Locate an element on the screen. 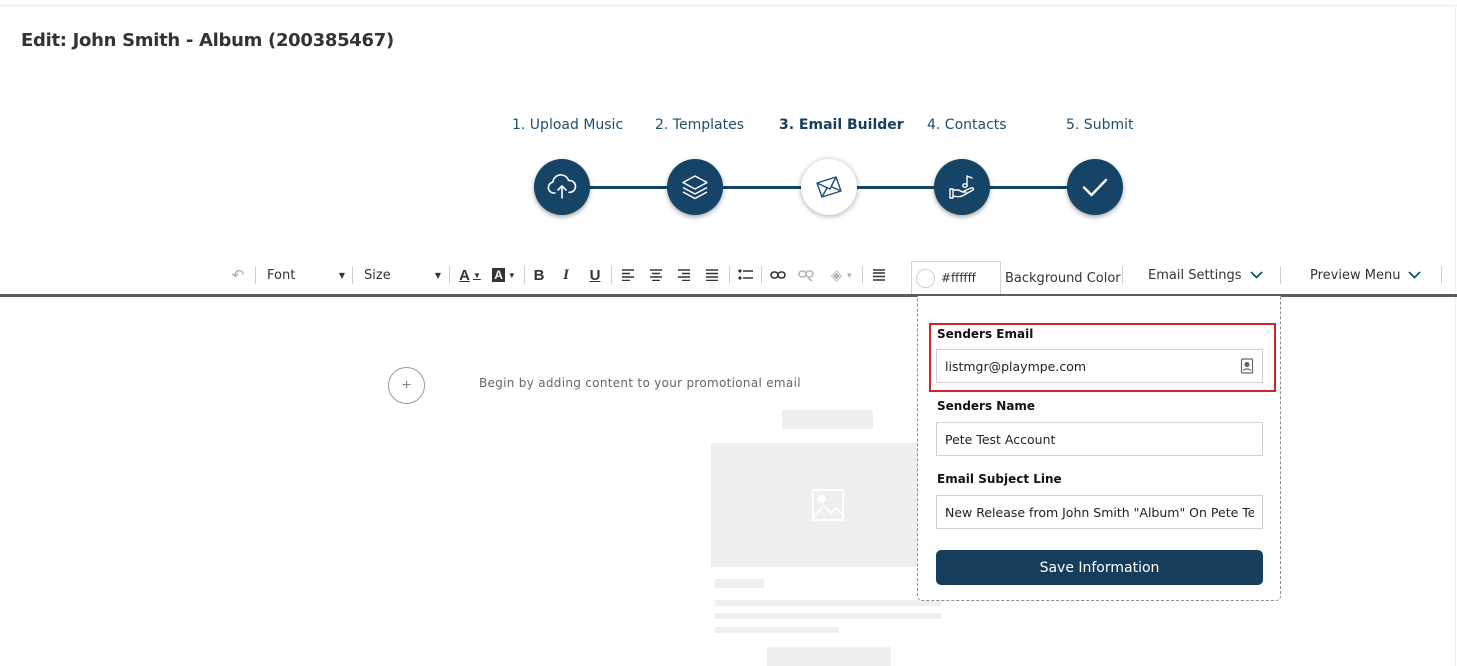 Image resolution: width=1457 pixels, height=666 pixels. email-settings-label: Email Settings is located at coordinates (1195, 275).